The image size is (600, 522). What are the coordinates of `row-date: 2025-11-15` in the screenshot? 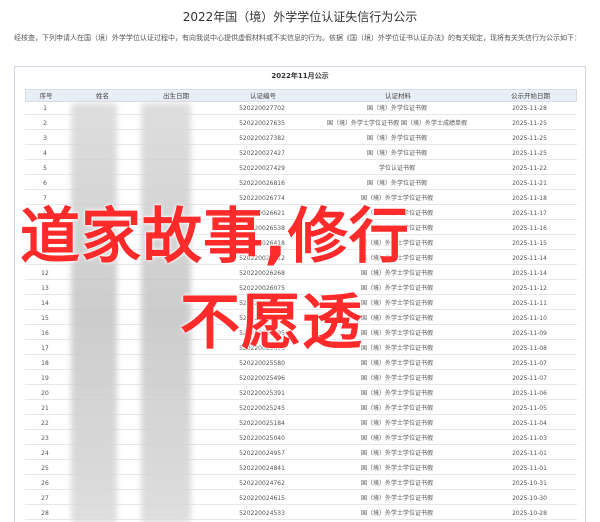 It's located at (529, 243).